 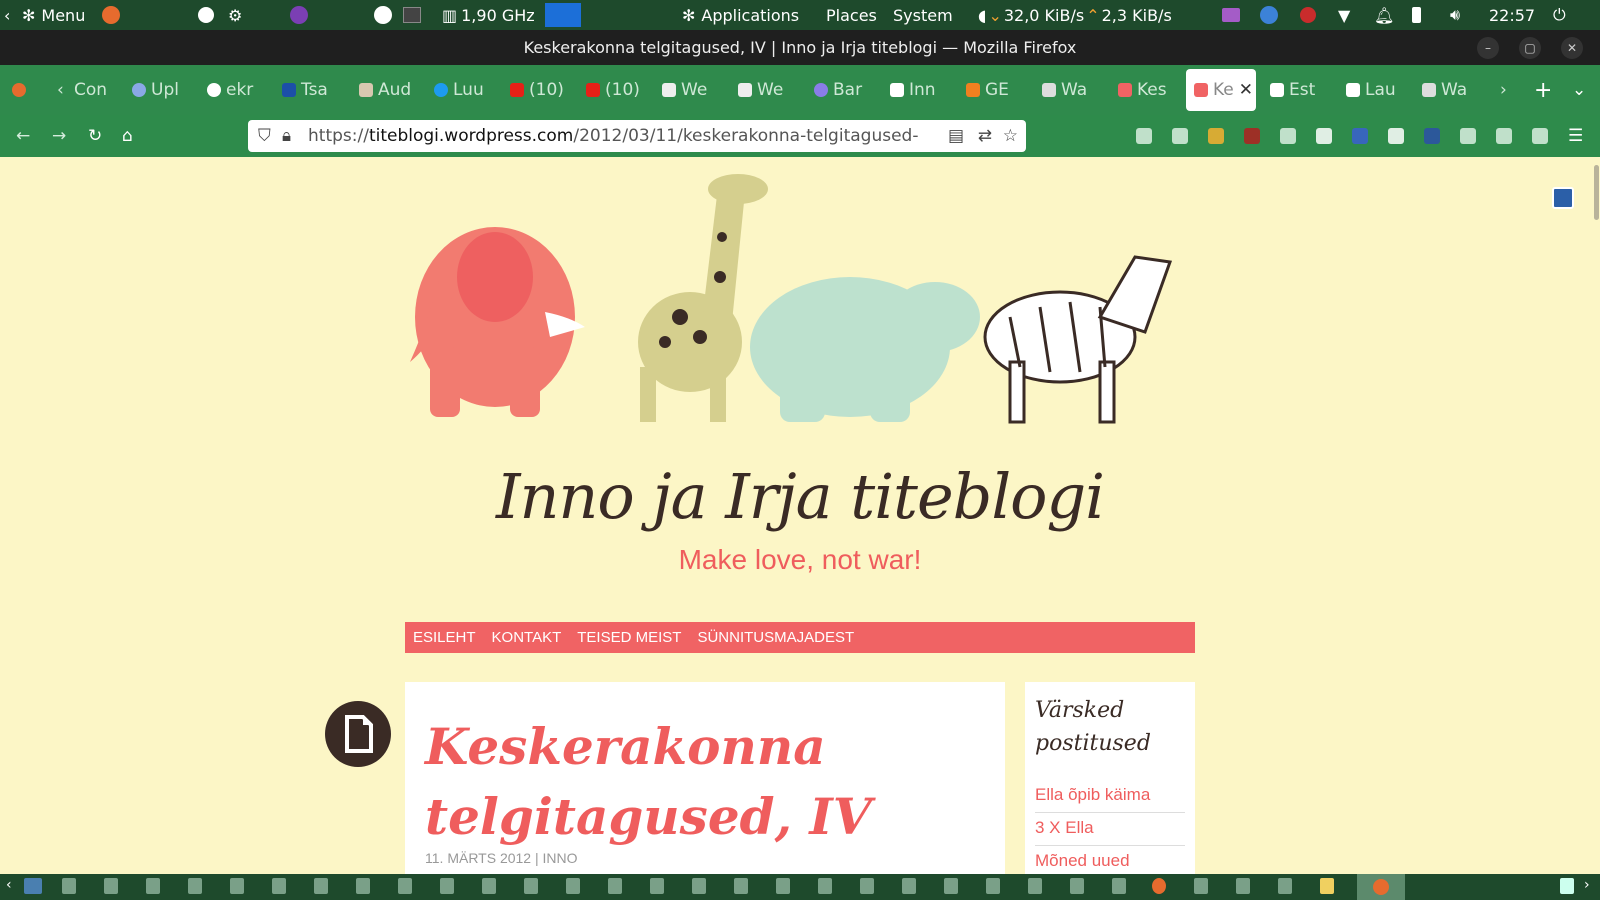 I want to click on page-scrollbar, so click(x=1596, y=192).